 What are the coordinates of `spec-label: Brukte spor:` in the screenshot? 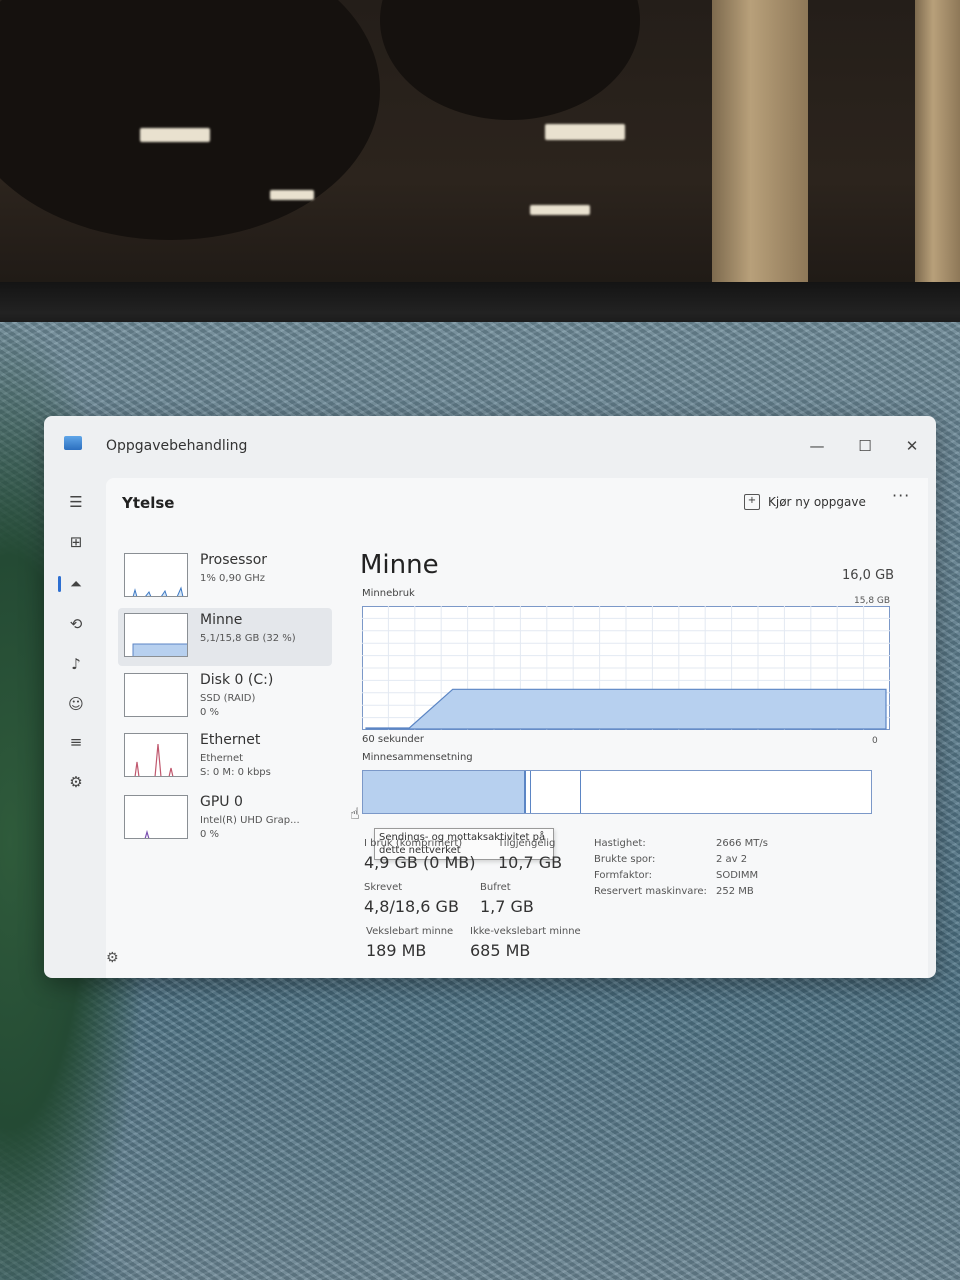 It's located at (625, 859).